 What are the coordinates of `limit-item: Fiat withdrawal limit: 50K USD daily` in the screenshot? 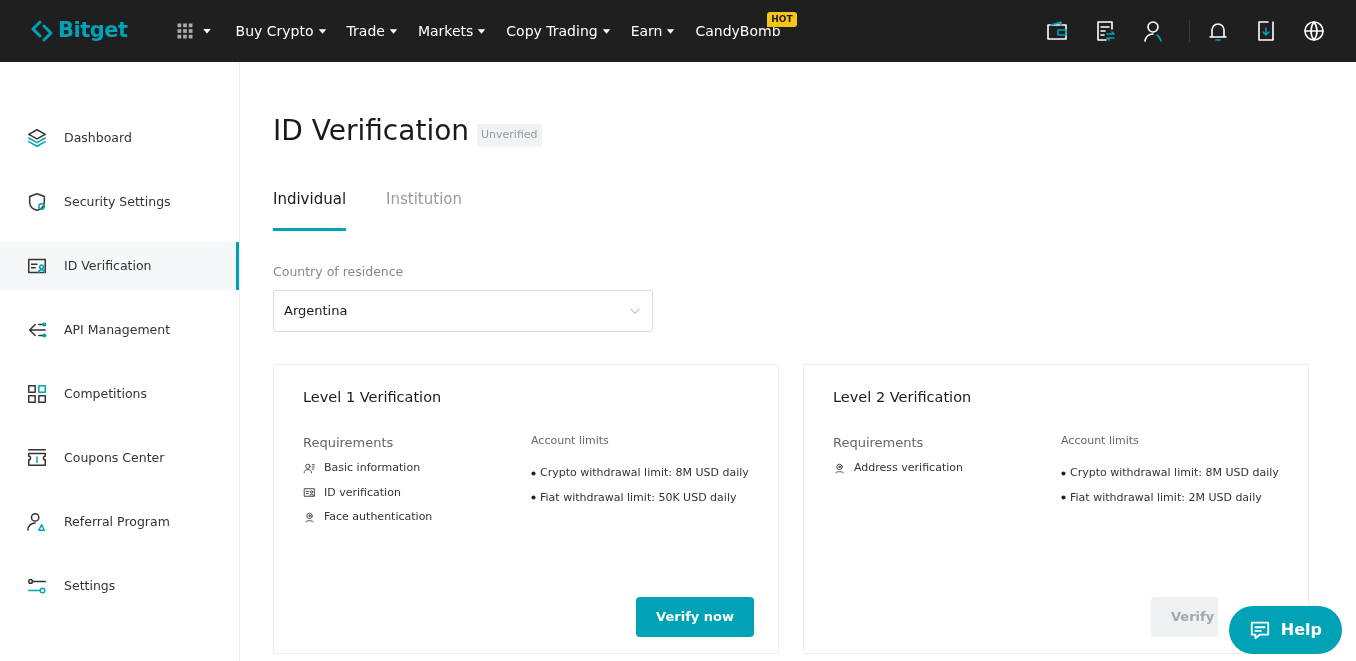 It's located at (638, 497).